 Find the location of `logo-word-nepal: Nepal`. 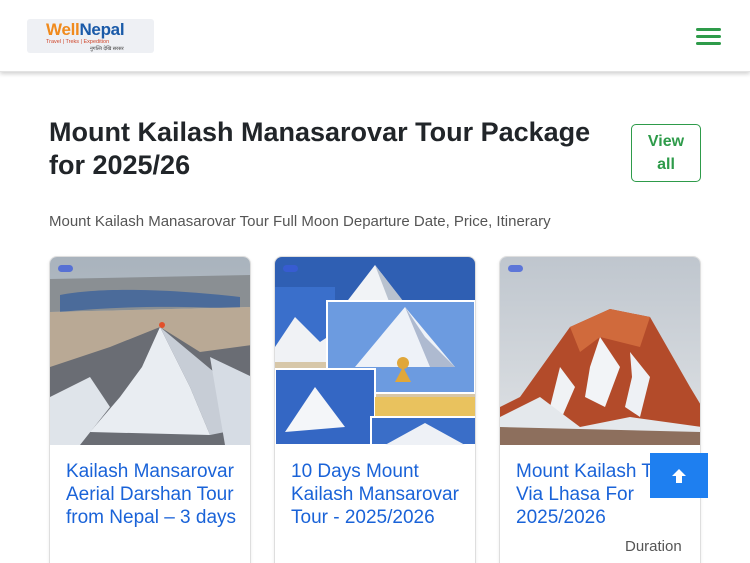

logo-word-nepal: Nepal is located at coordinates (102, 29).